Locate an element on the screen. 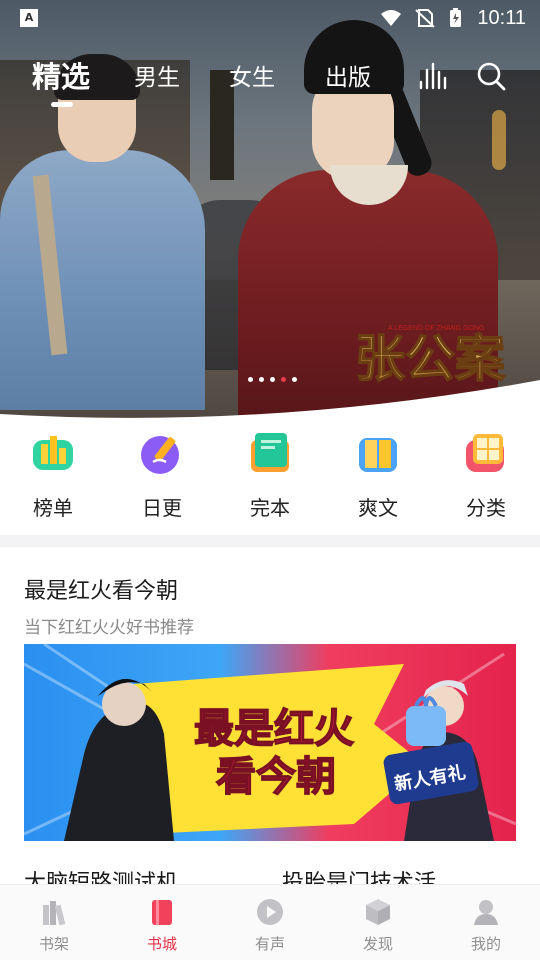 Image resolution: width=540 pixels, height=960 pixels. category-finished: 完本 is located at coordinates (270, 475).